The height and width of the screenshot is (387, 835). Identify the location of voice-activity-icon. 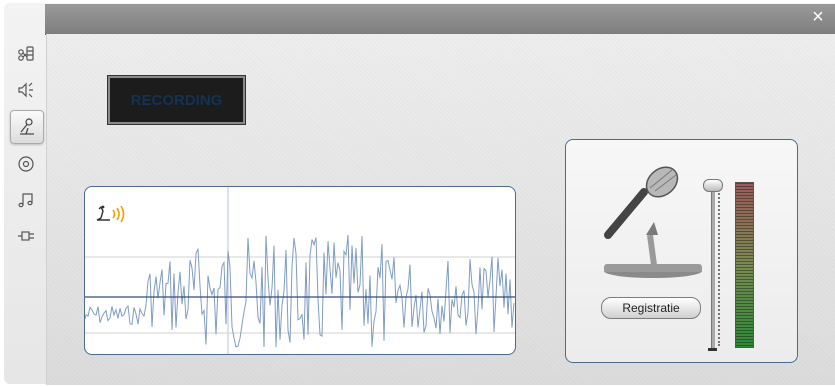
(110, 214).